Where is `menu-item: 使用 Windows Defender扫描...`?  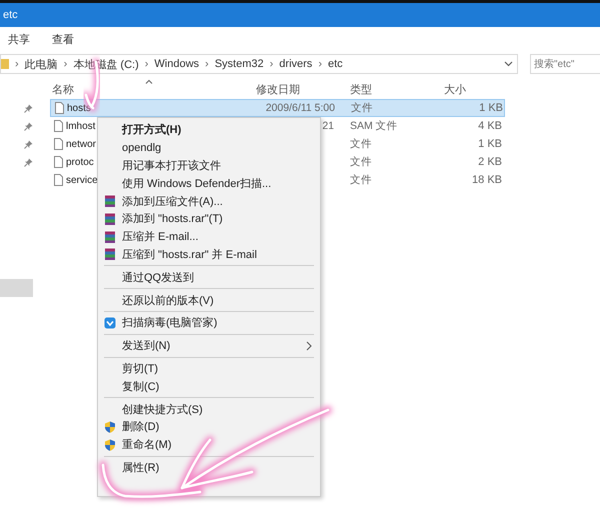 menu-item: 使用 Windows Defender扫描... is located at coordinates (209, 183).